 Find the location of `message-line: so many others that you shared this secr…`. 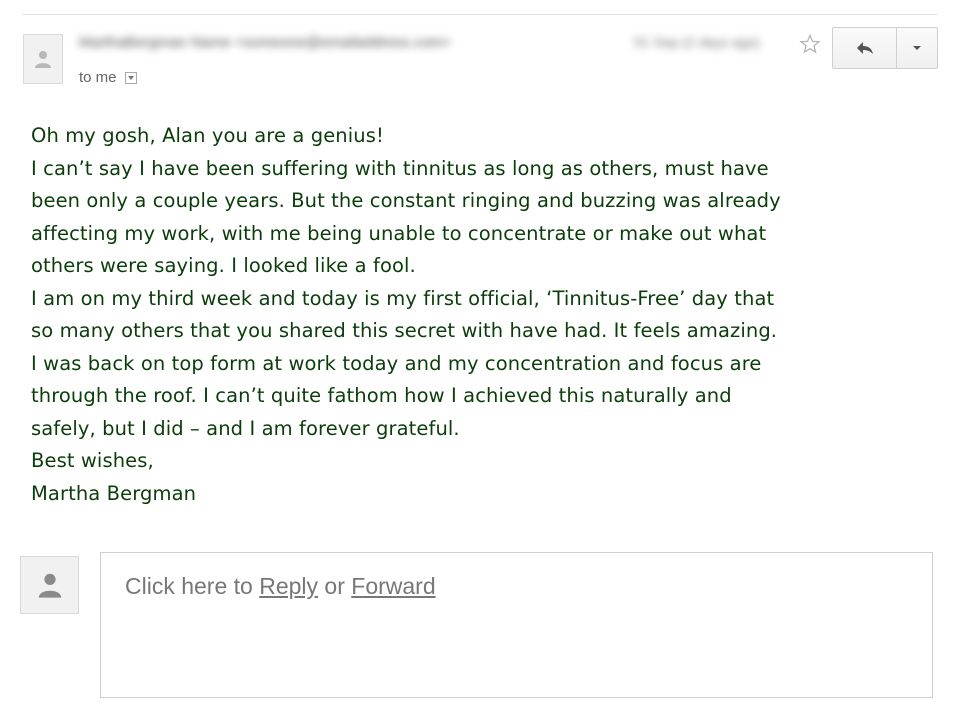

message-line: so many others that you shared this secr… is located at coordinates (404, 330).